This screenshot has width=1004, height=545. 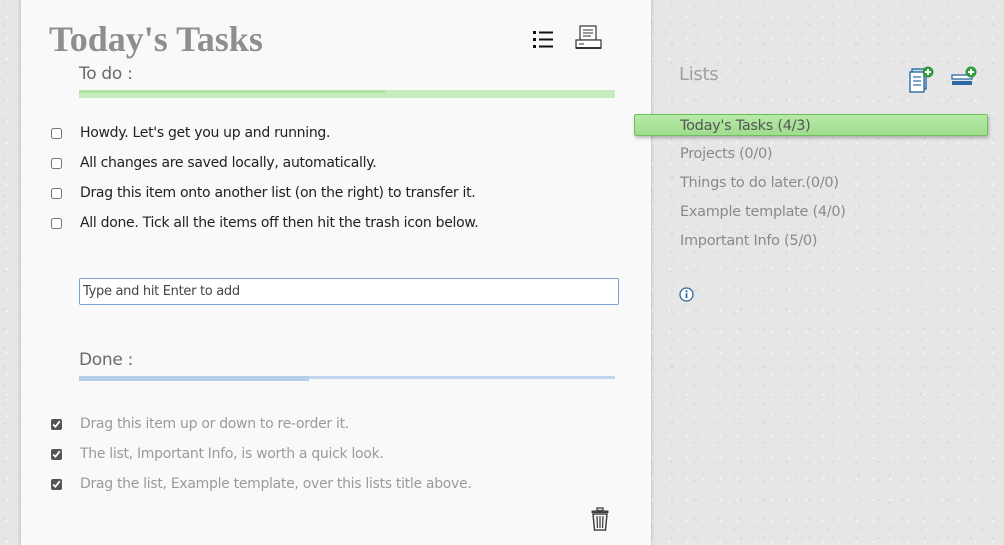 I want to click on todo-heading: To do :, so click(x=106, y=74).